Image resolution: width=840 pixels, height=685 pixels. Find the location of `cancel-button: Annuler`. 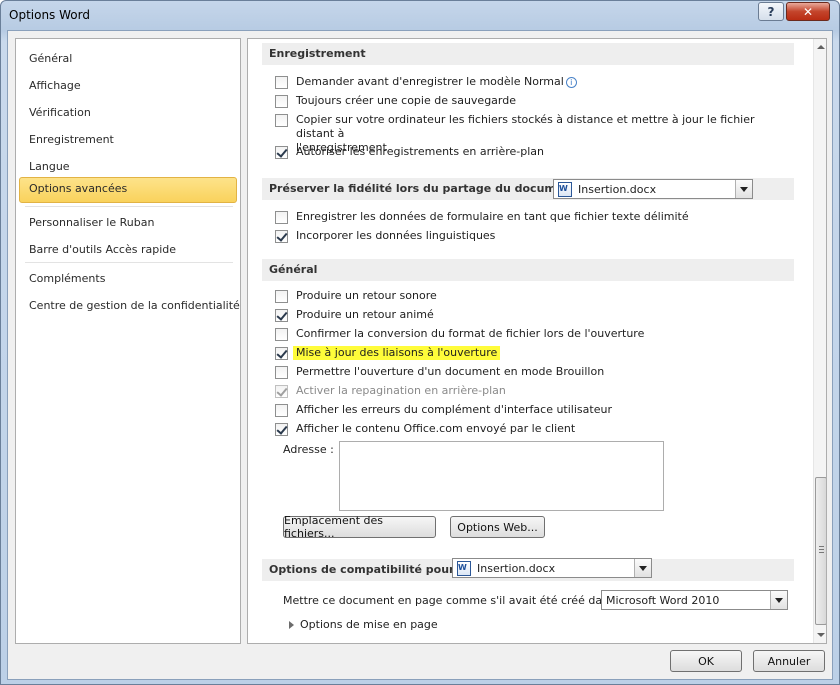

cancel-button: Annuler is located at coordinates (789, 661).